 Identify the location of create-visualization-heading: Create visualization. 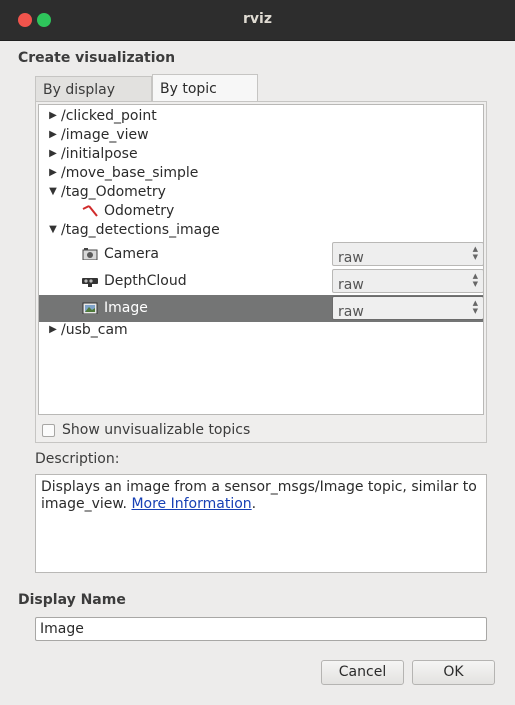
(97, 58).